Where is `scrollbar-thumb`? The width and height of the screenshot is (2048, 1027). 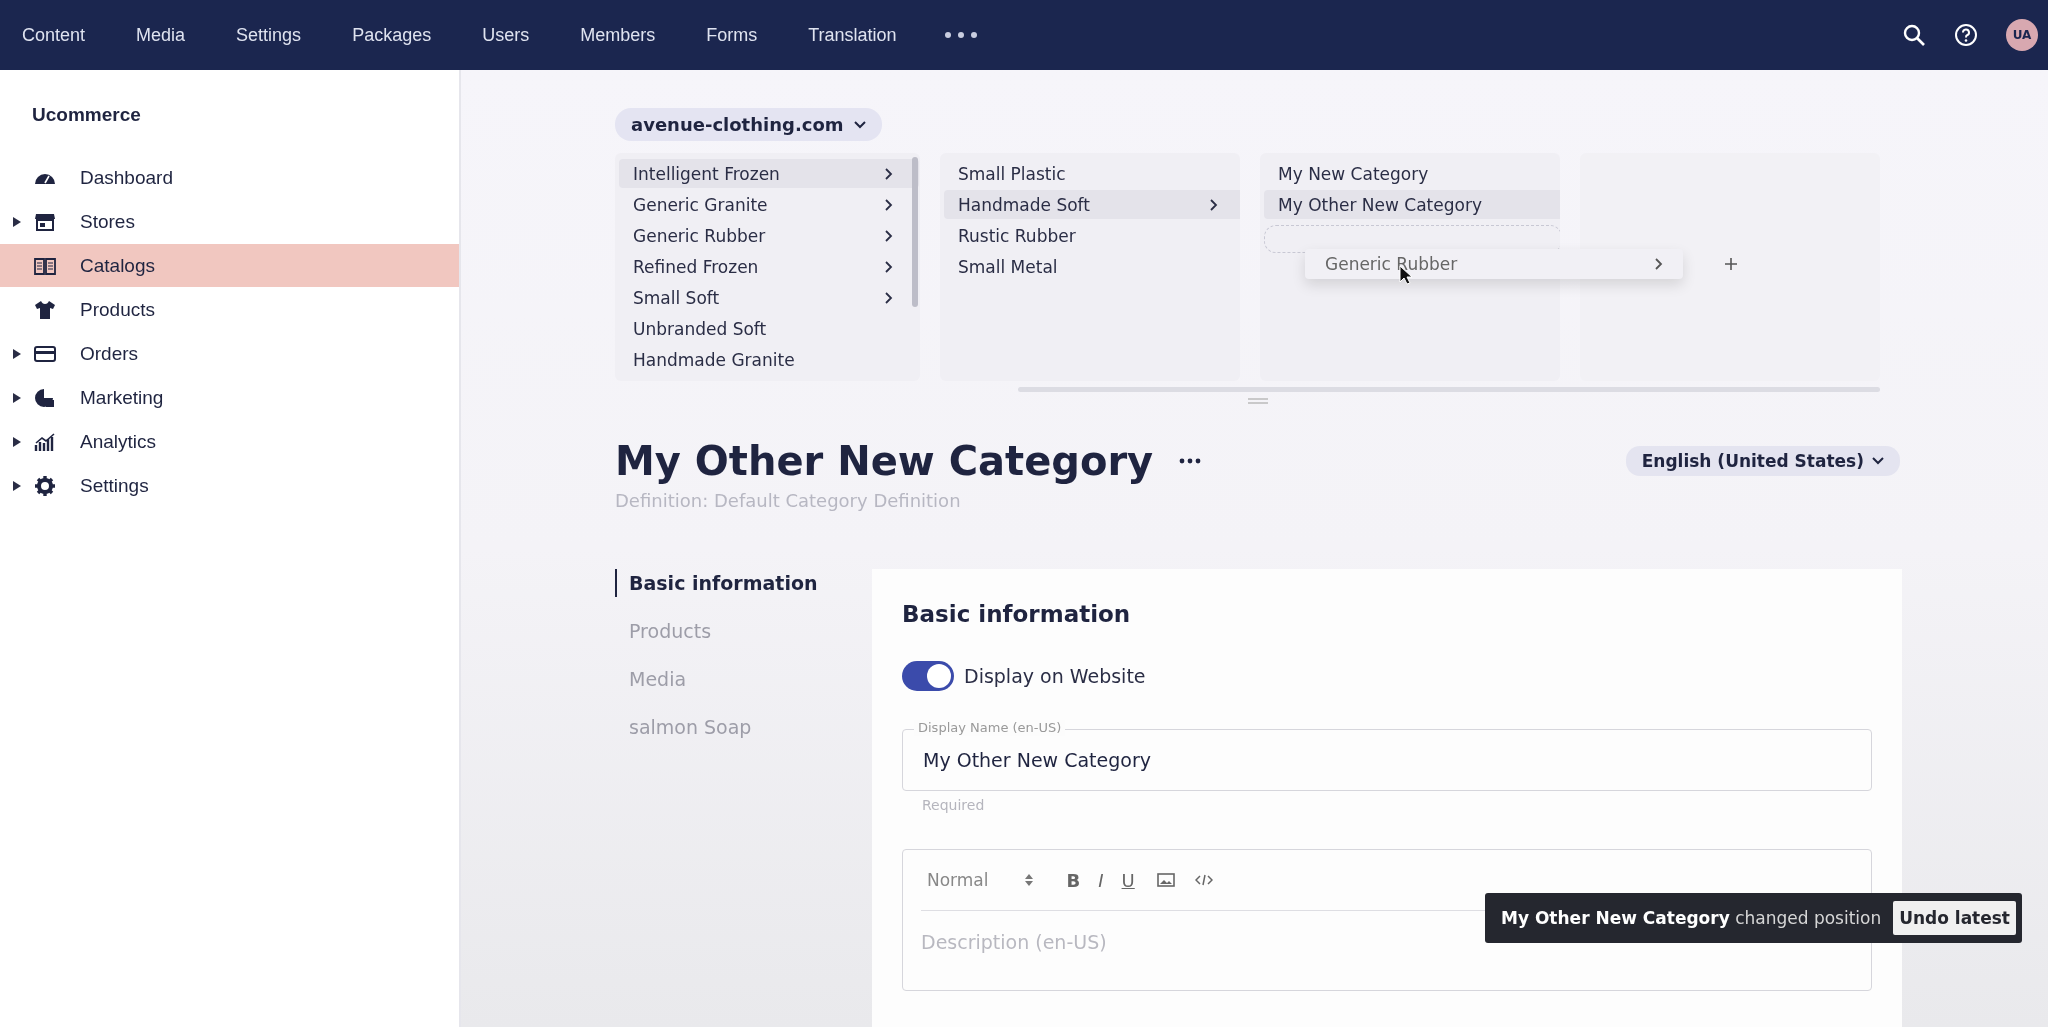 scrollbar-thumb is located at coordinates (915, 232).